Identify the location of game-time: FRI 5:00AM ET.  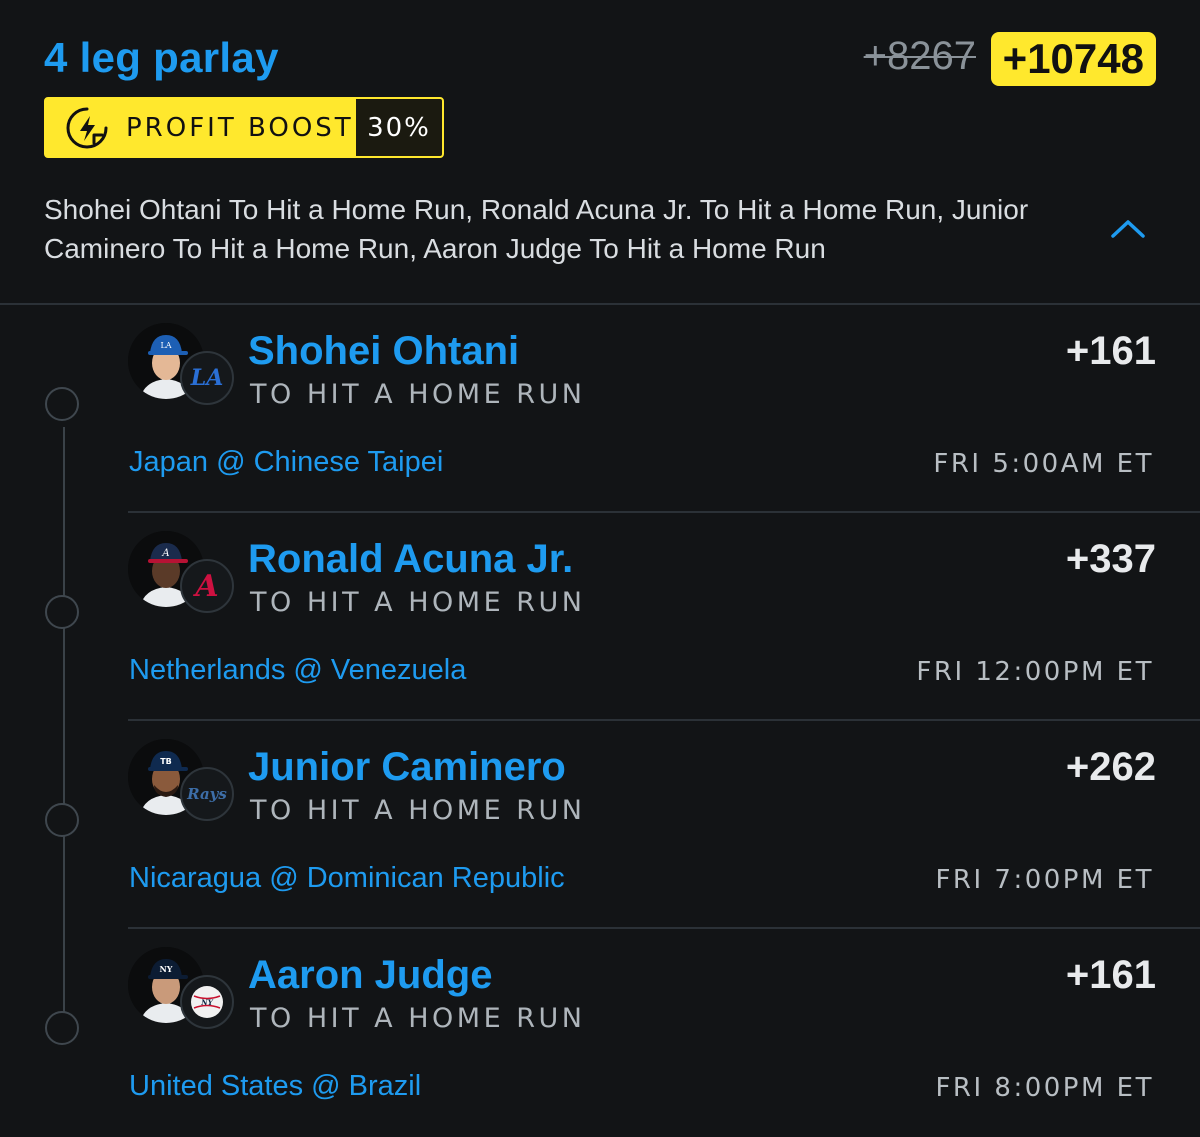
(1043, 464).